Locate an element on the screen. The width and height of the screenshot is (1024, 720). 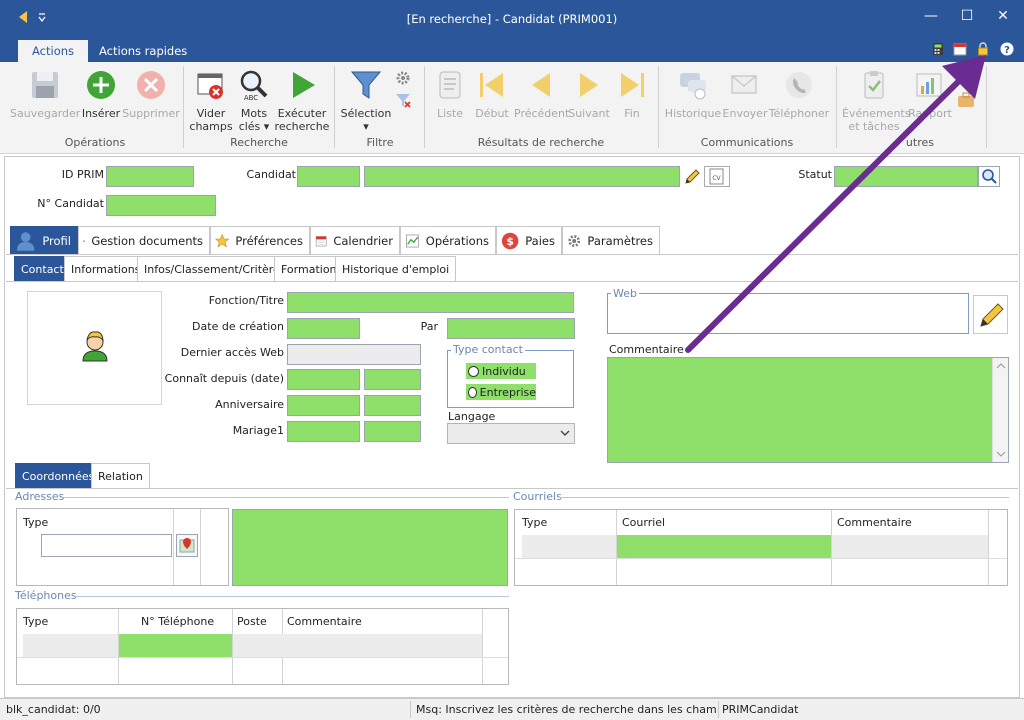
plus-circle-icon is located at coordinates (101, 85).